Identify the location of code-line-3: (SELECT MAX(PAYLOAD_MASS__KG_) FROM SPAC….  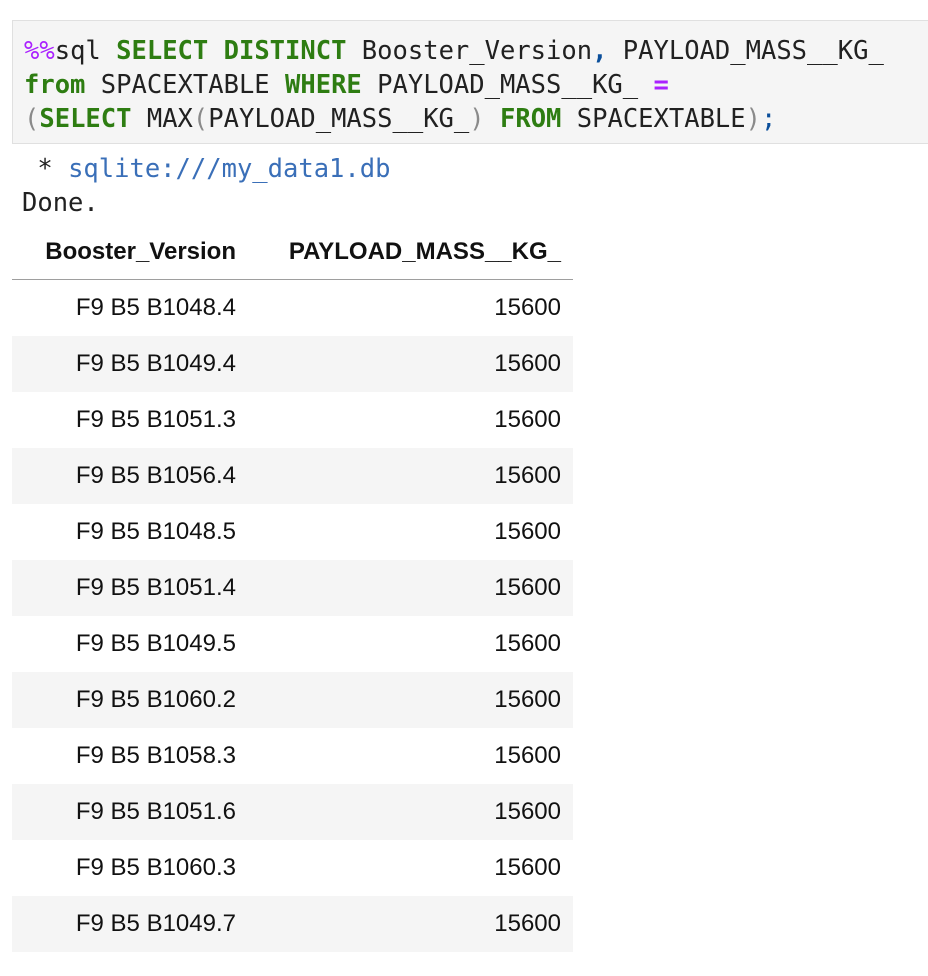
(476, 119).